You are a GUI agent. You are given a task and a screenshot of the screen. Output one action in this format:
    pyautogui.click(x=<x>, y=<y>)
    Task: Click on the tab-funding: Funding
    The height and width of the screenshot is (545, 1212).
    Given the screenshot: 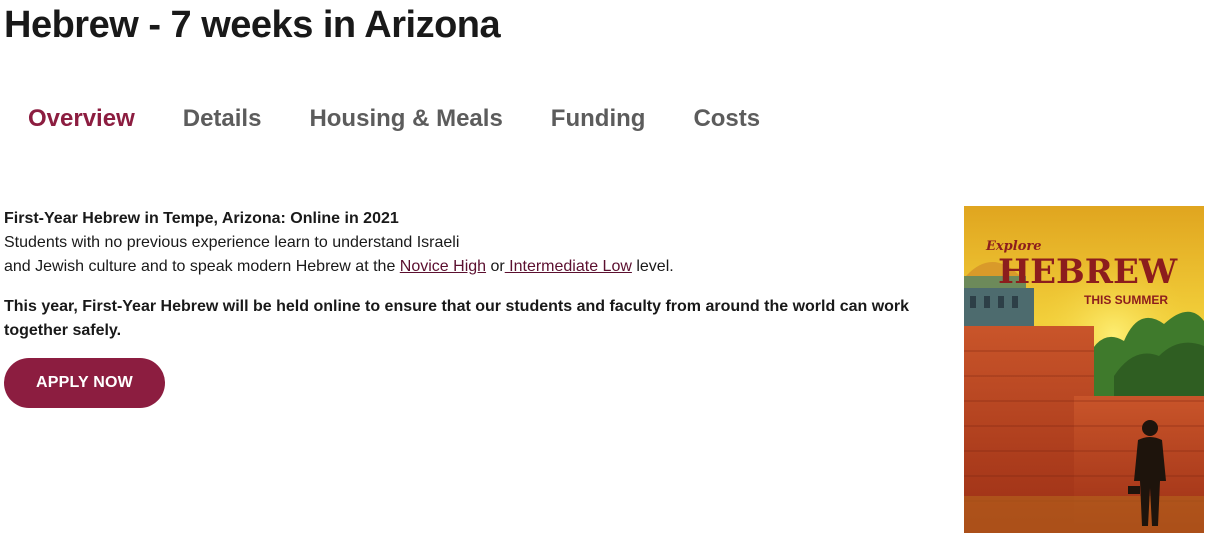 What is the action you would take?
    pyautogui.click(x=598, y=119)
    